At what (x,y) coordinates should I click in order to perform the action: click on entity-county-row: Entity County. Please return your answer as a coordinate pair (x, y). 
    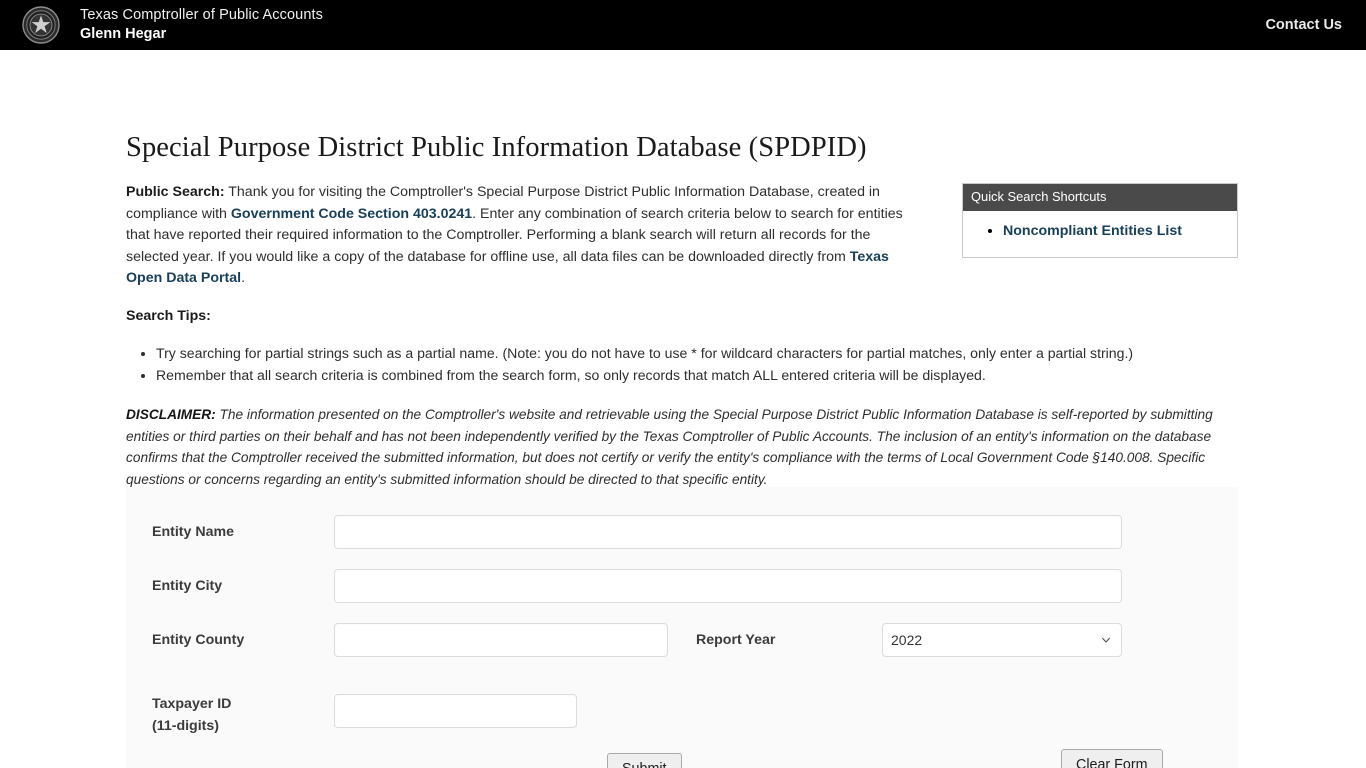
    Looking at the image, I should click on (410, 640).